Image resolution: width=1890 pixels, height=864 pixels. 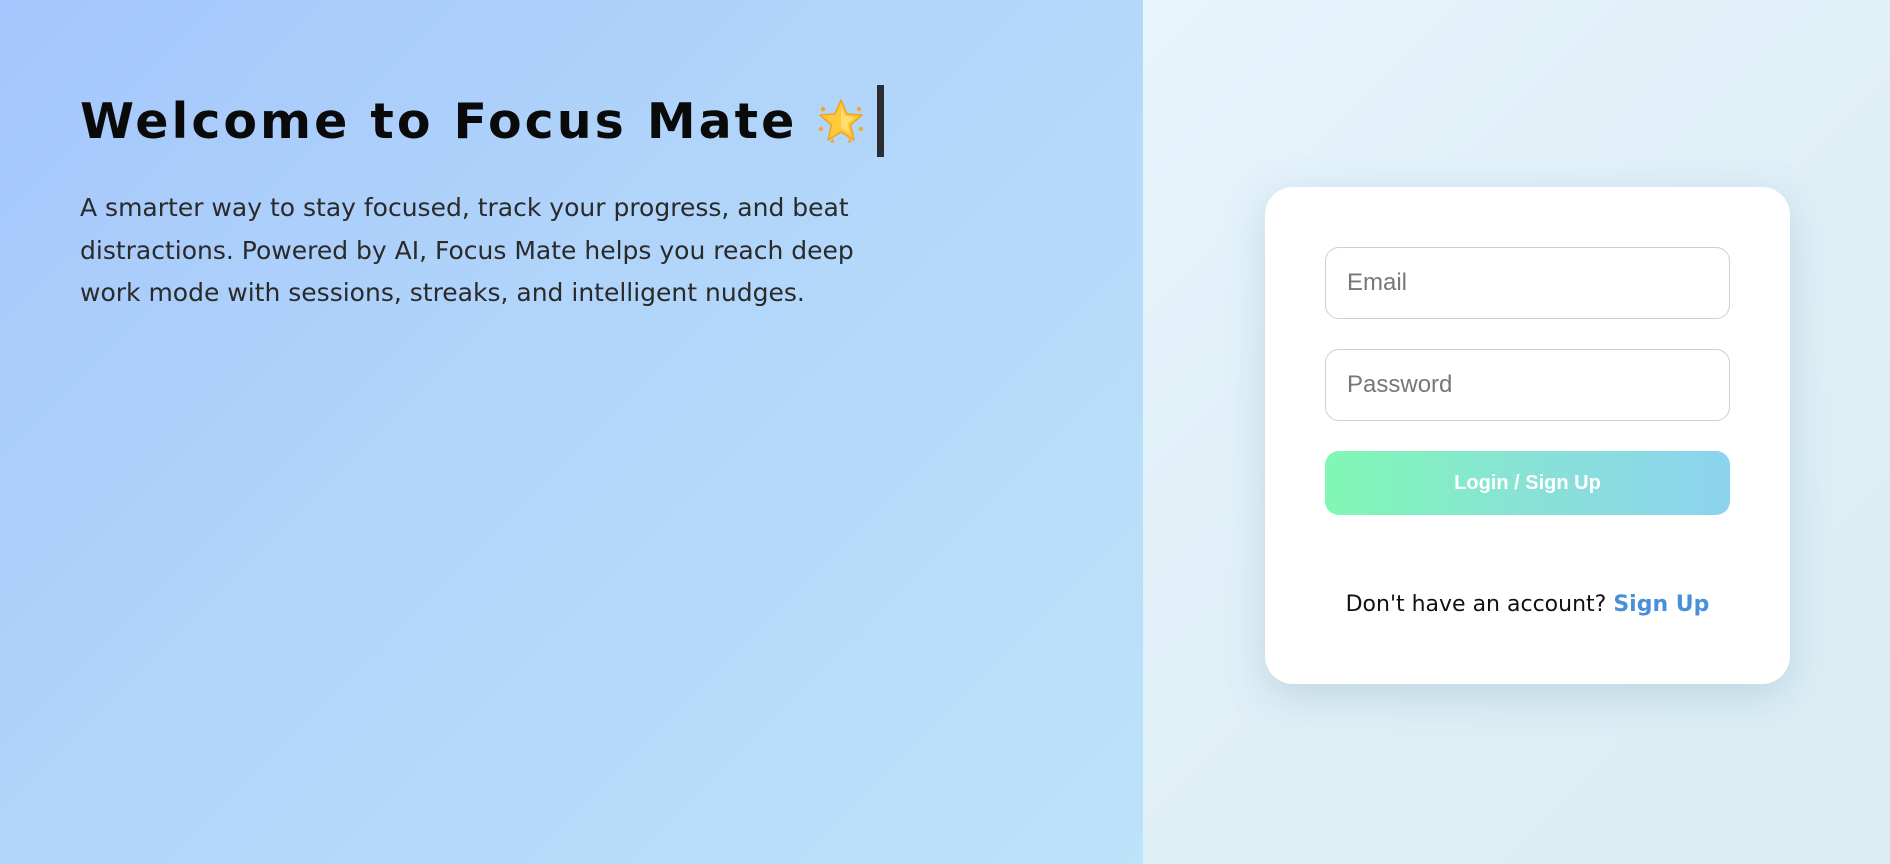 What do you see at coordinates (1661, 604) in the screenshot?
I see `signup-link: Sign Up` at bounding box center [1661, 604].